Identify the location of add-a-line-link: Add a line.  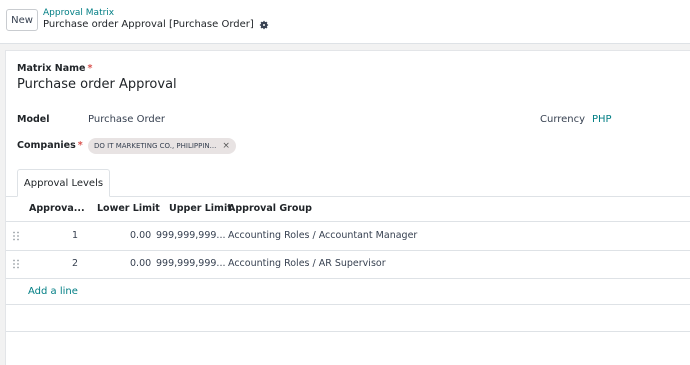
(53, 291).